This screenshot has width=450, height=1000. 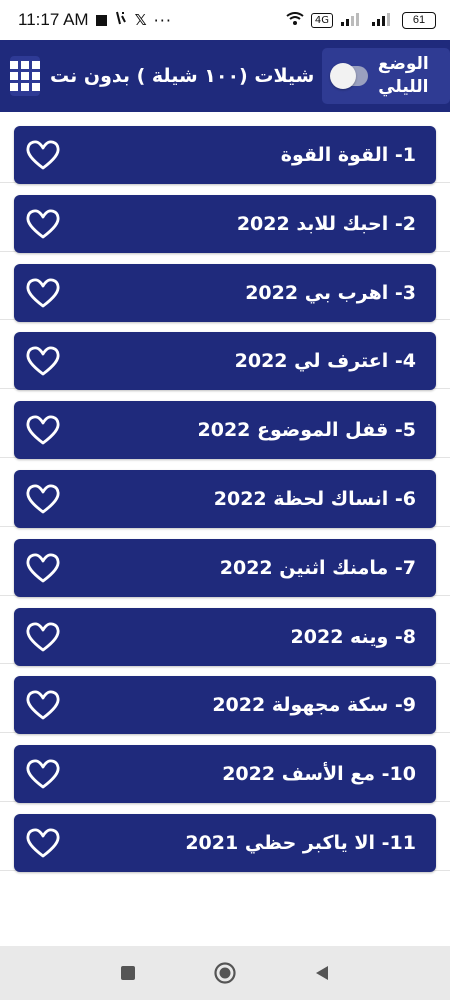 I want to click on song-card: 7- مامنك اثنين 2022, so click(x=225, y=567).